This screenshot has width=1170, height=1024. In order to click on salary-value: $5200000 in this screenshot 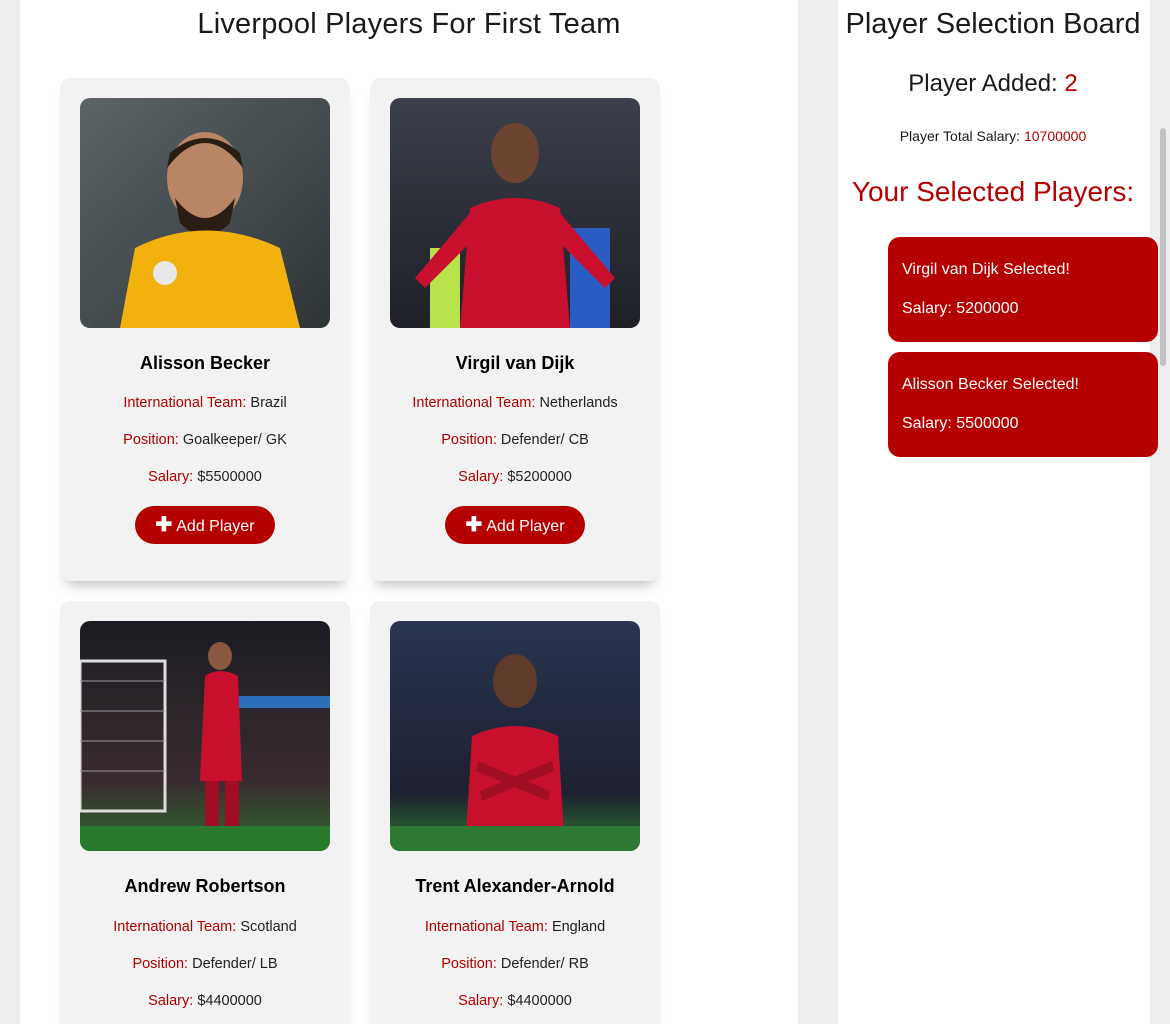, I will do `click(539, 477)`.